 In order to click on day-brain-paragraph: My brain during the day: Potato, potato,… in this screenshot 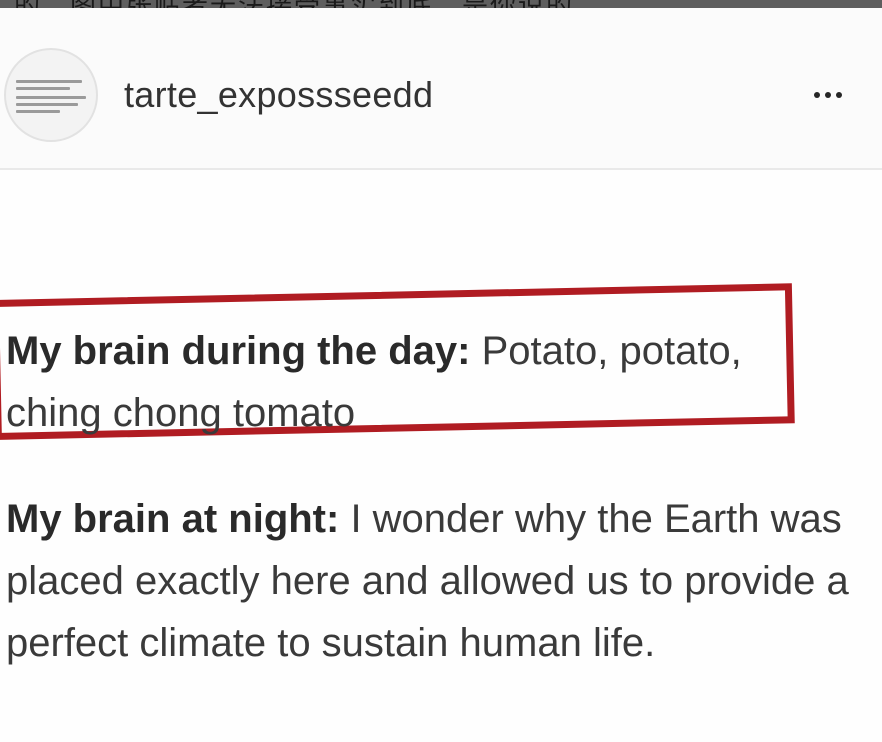, I will do `click(401, 382)`.